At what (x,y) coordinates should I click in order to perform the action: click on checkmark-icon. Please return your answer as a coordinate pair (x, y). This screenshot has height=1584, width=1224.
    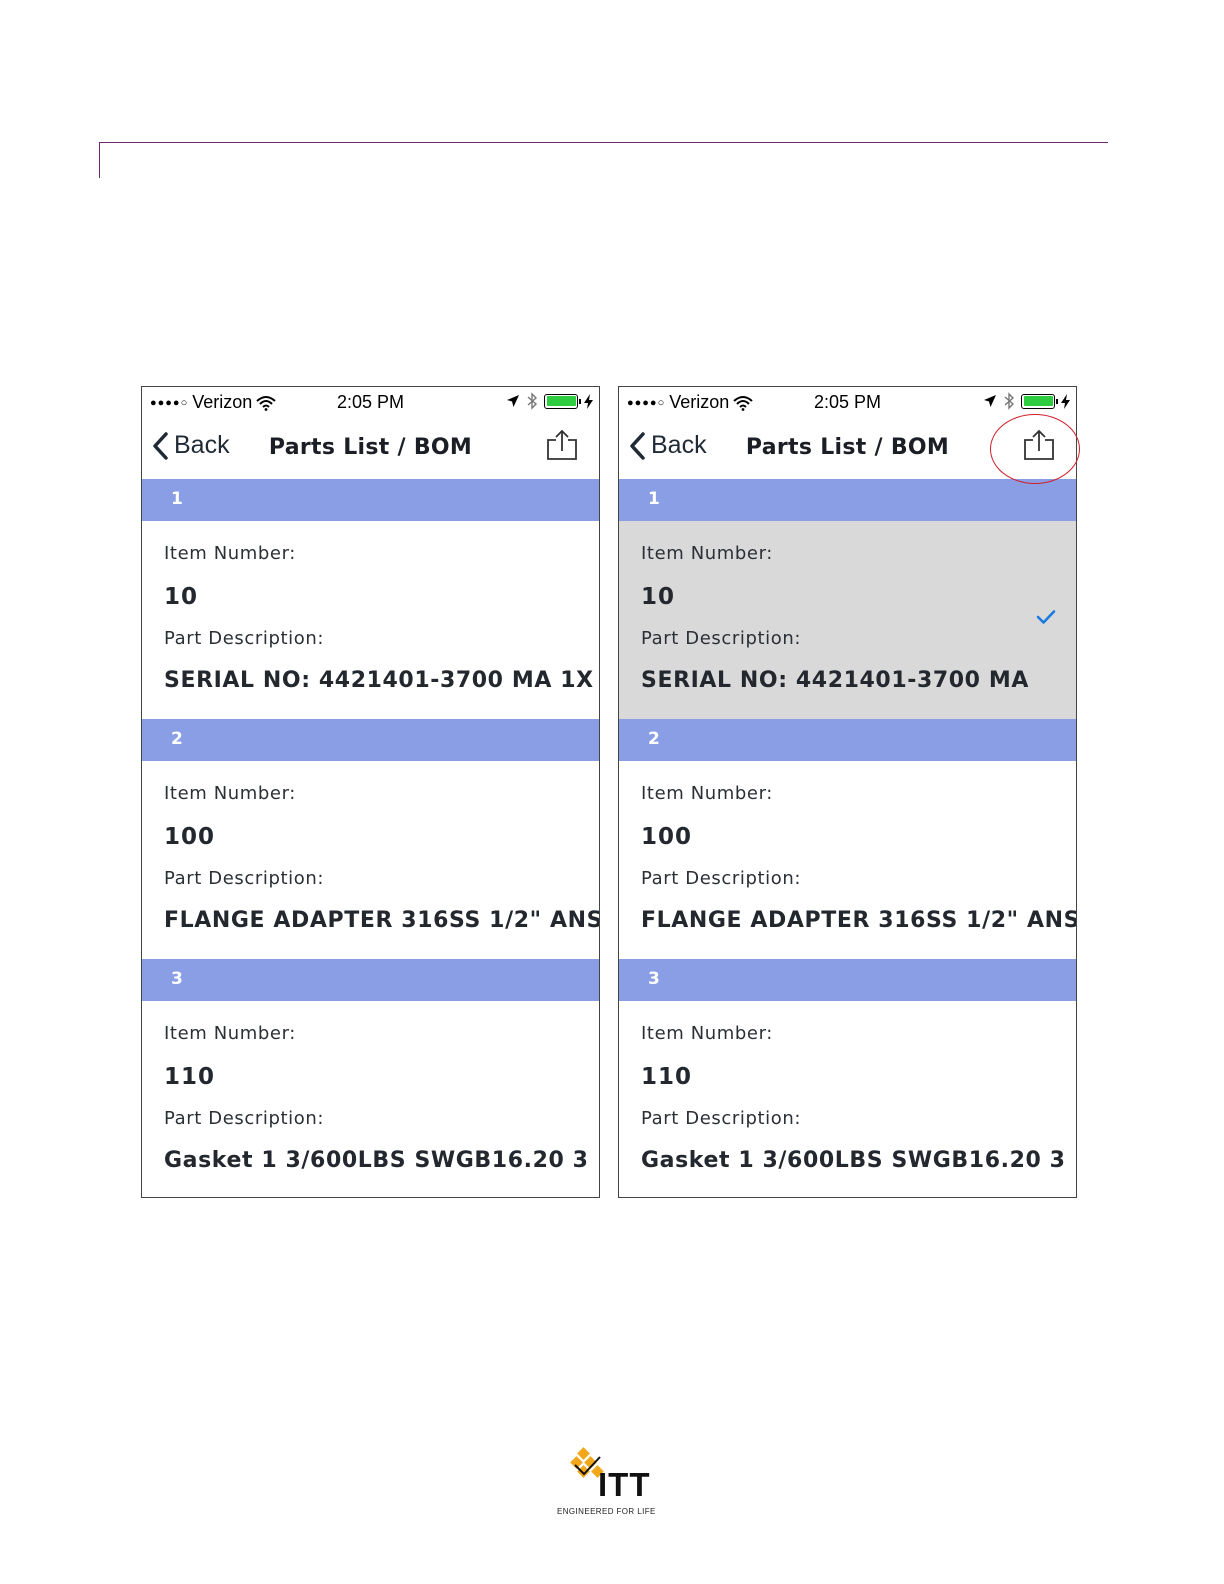
    Looking at the image, I should click on (1046, 617).